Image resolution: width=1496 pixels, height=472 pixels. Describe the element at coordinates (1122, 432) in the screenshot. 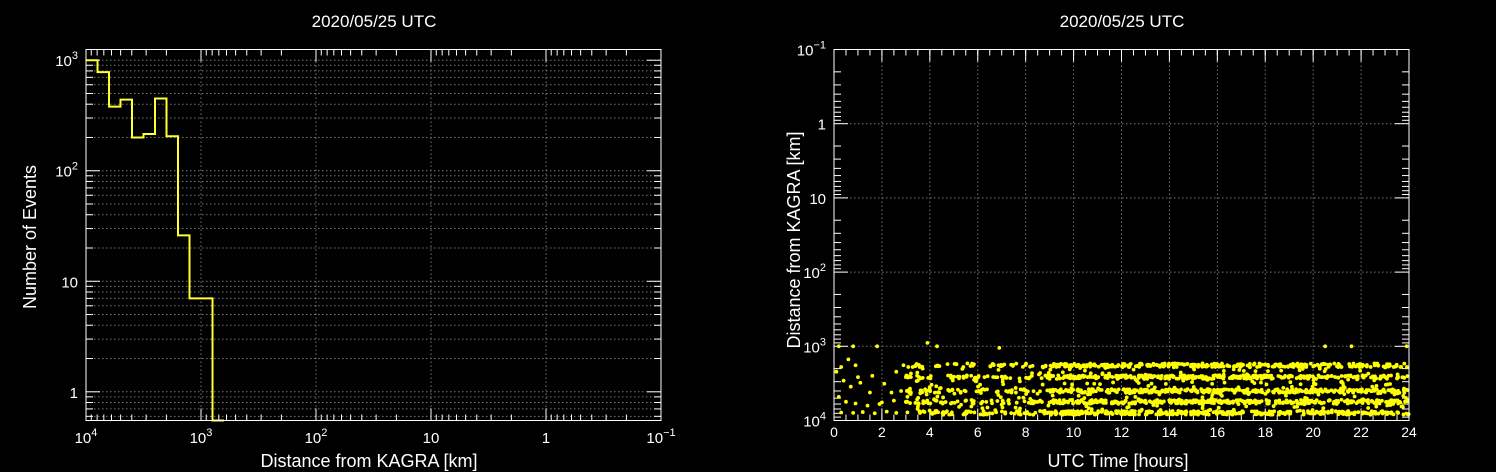

I see `x-tick-label: 12` at that location.